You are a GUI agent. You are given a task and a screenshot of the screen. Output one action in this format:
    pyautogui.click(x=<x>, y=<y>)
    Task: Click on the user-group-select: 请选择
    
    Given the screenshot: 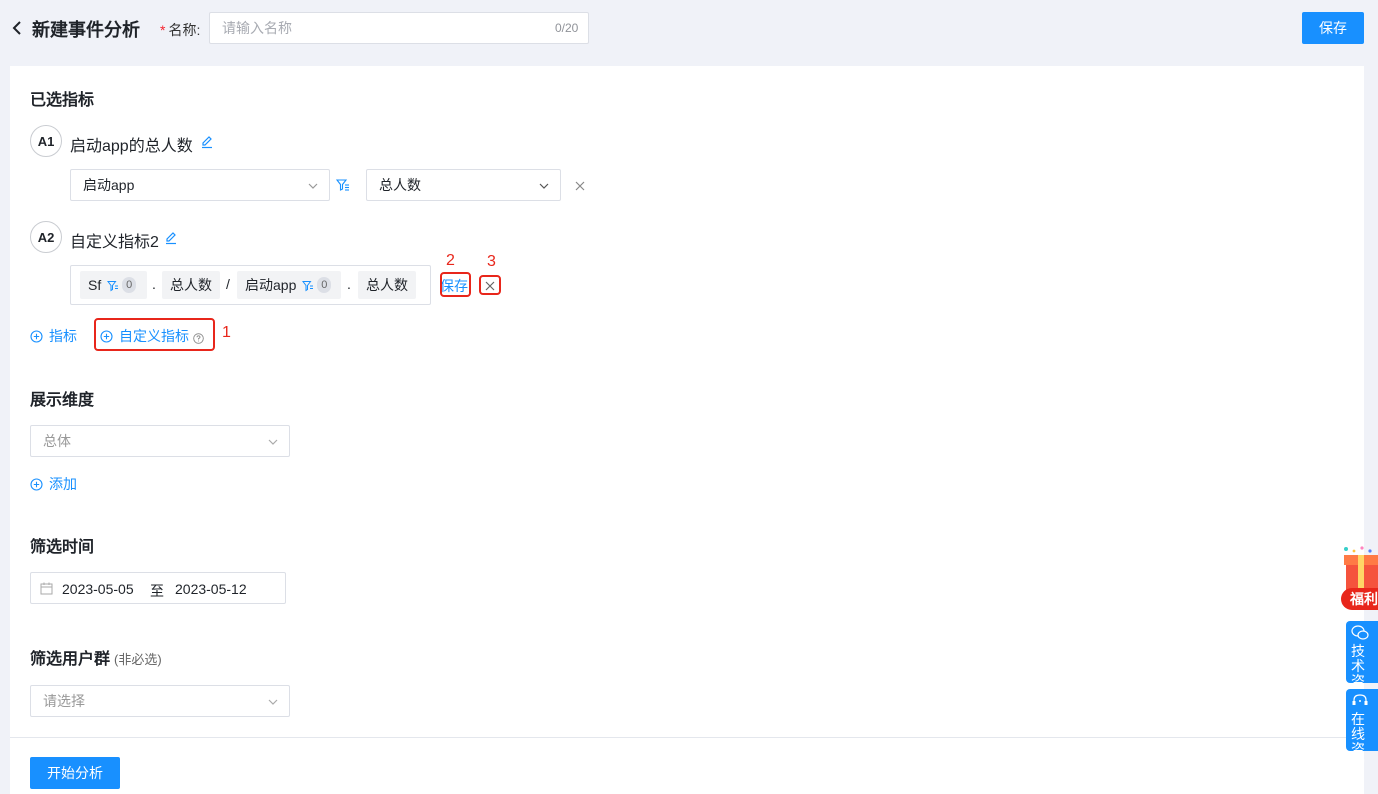 What is the action you would take?
    pyautogui.click(x=160, y=701)
    